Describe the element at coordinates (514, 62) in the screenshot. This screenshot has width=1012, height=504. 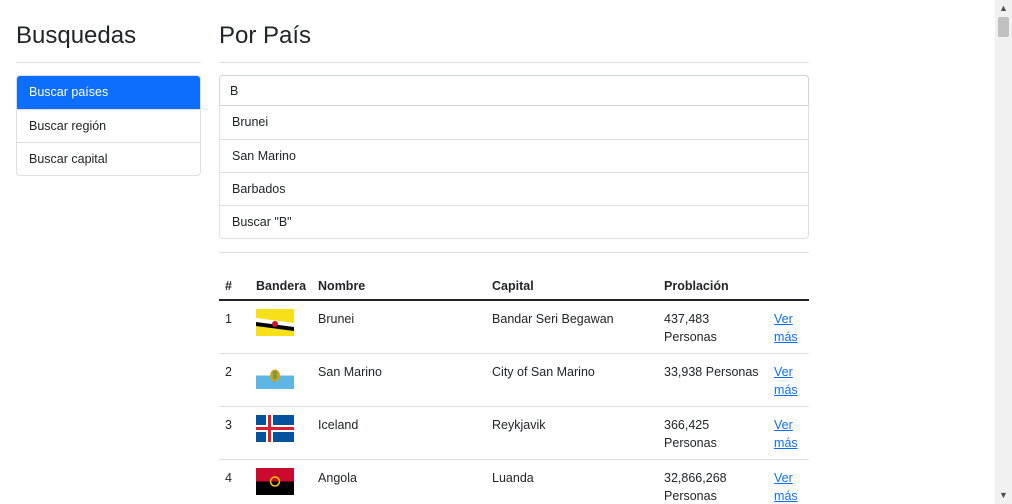
I see `title-divider` at that location.